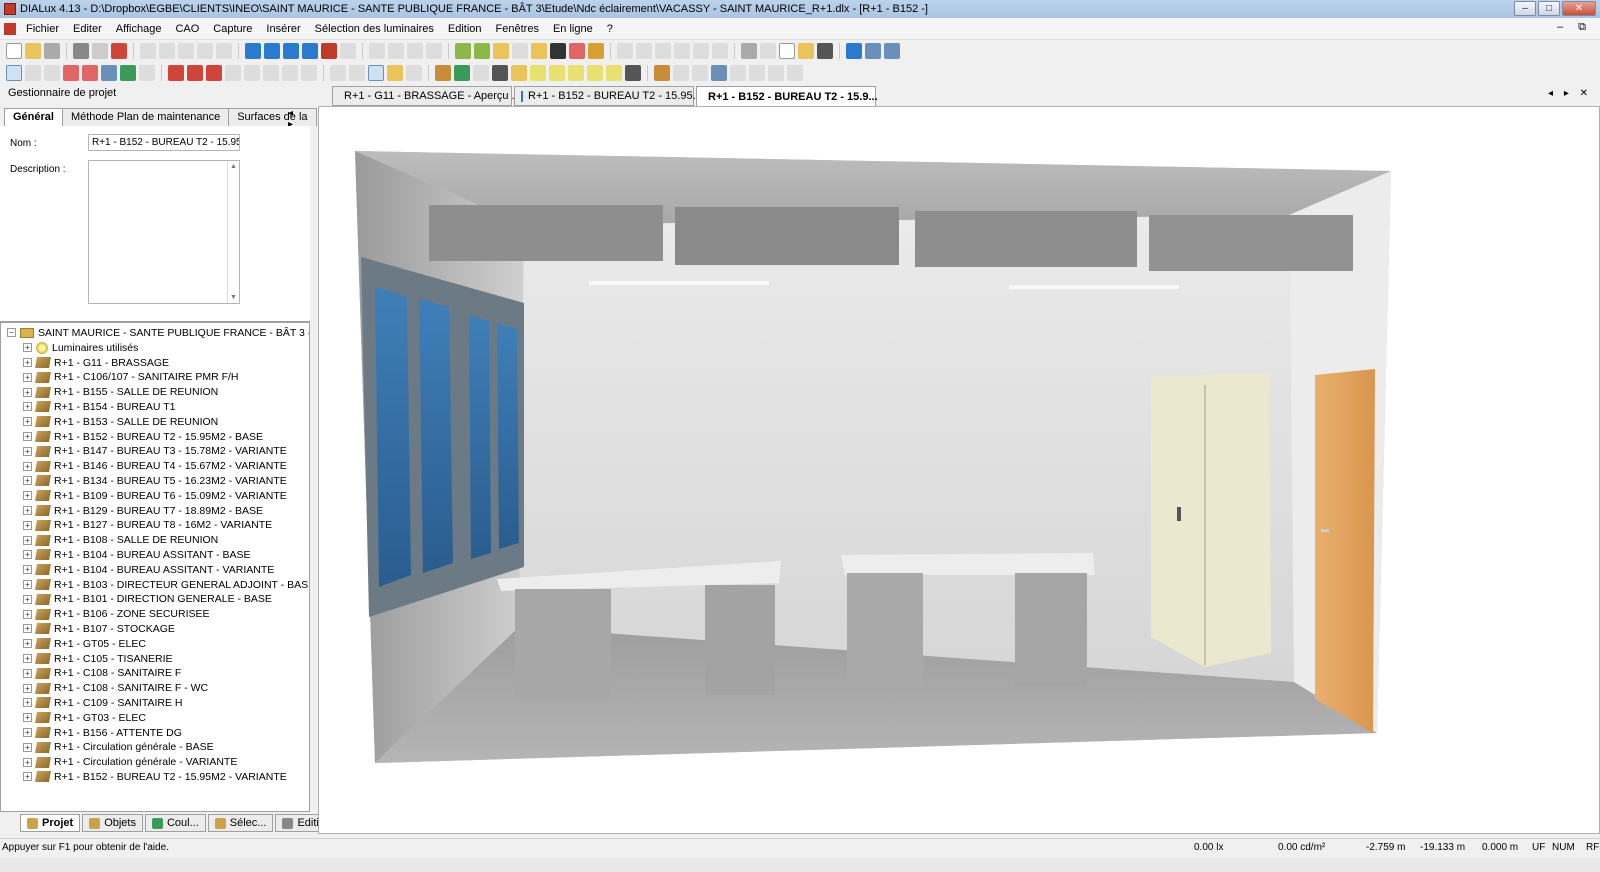  I want to click on walk-icon, so click(414, 73).